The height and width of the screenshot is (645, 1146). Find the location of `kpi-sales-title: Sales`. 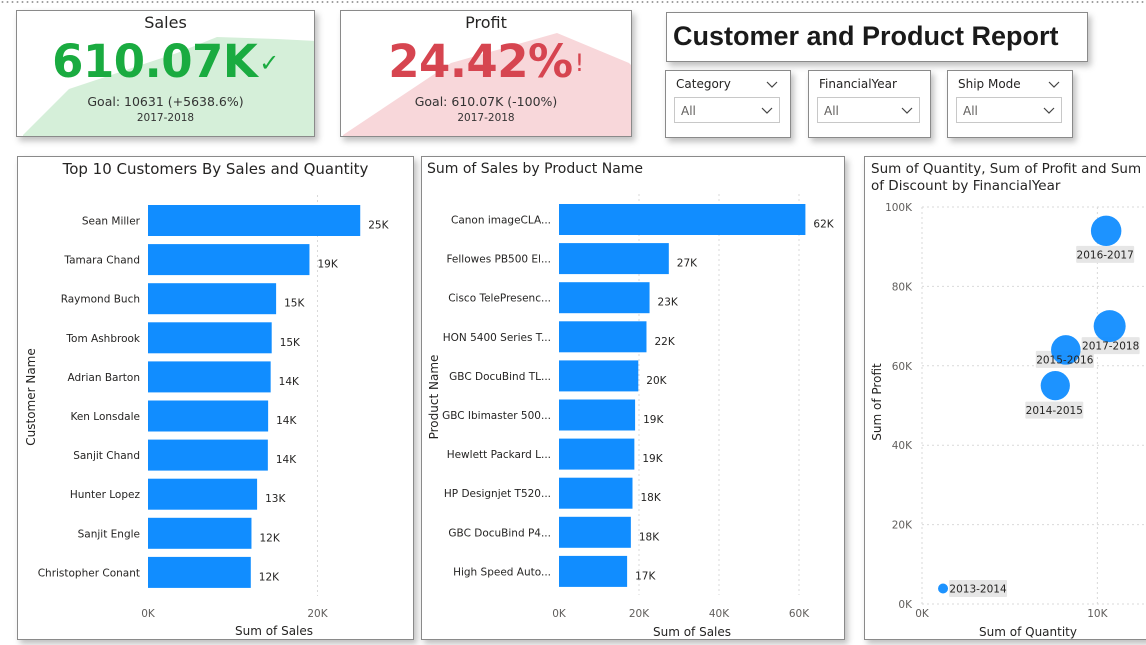

kpi-sales-title: Sales is located at coordinates (165, 22).